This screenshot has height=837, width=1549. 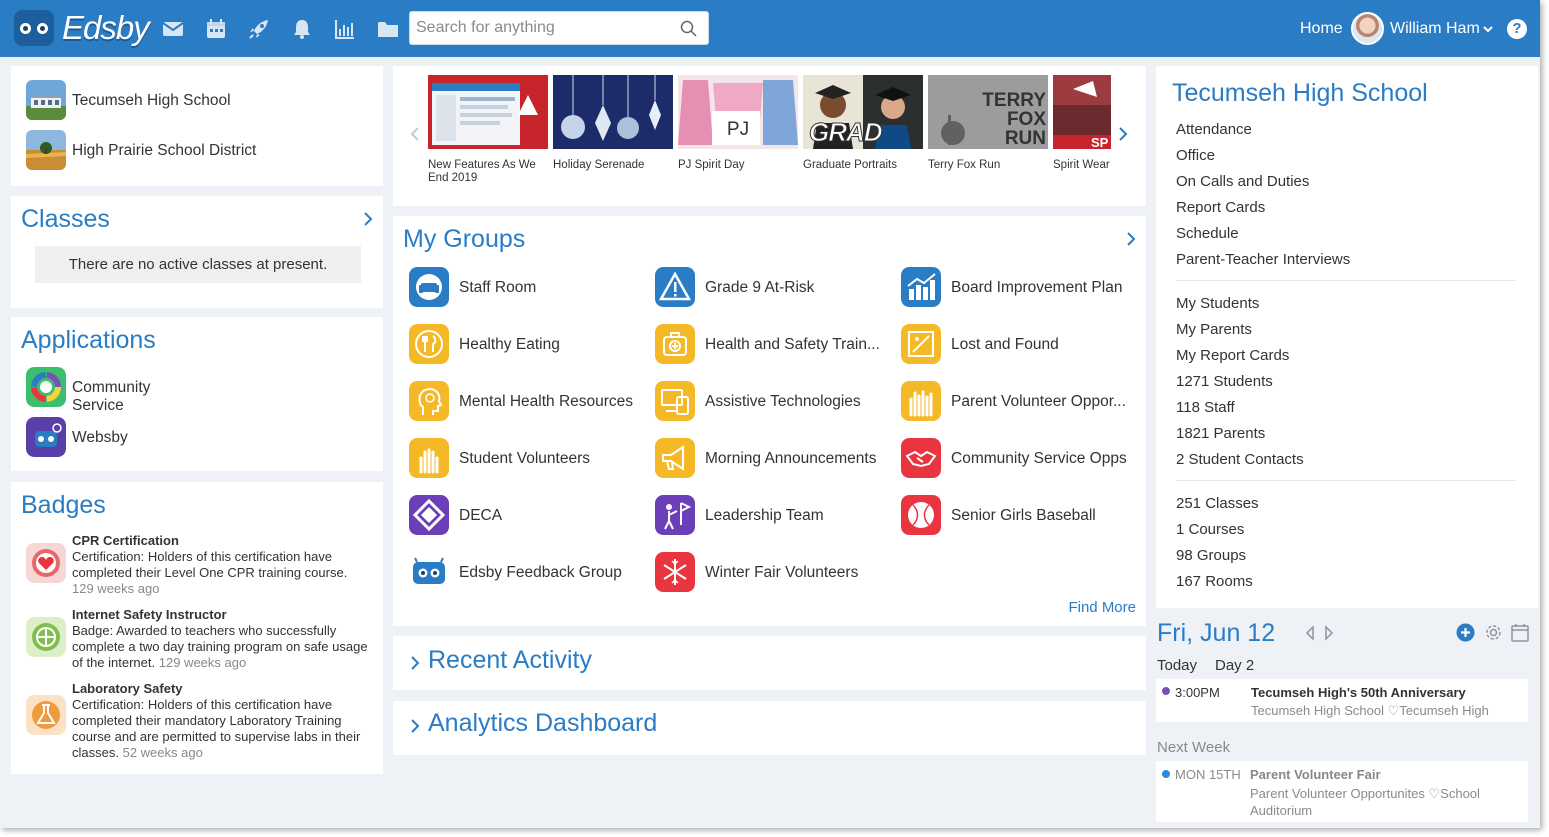 What do you see at coordinates (1493, 632) in the screenshot?
I see `gear-icon` at bounding box center [1493, 632].